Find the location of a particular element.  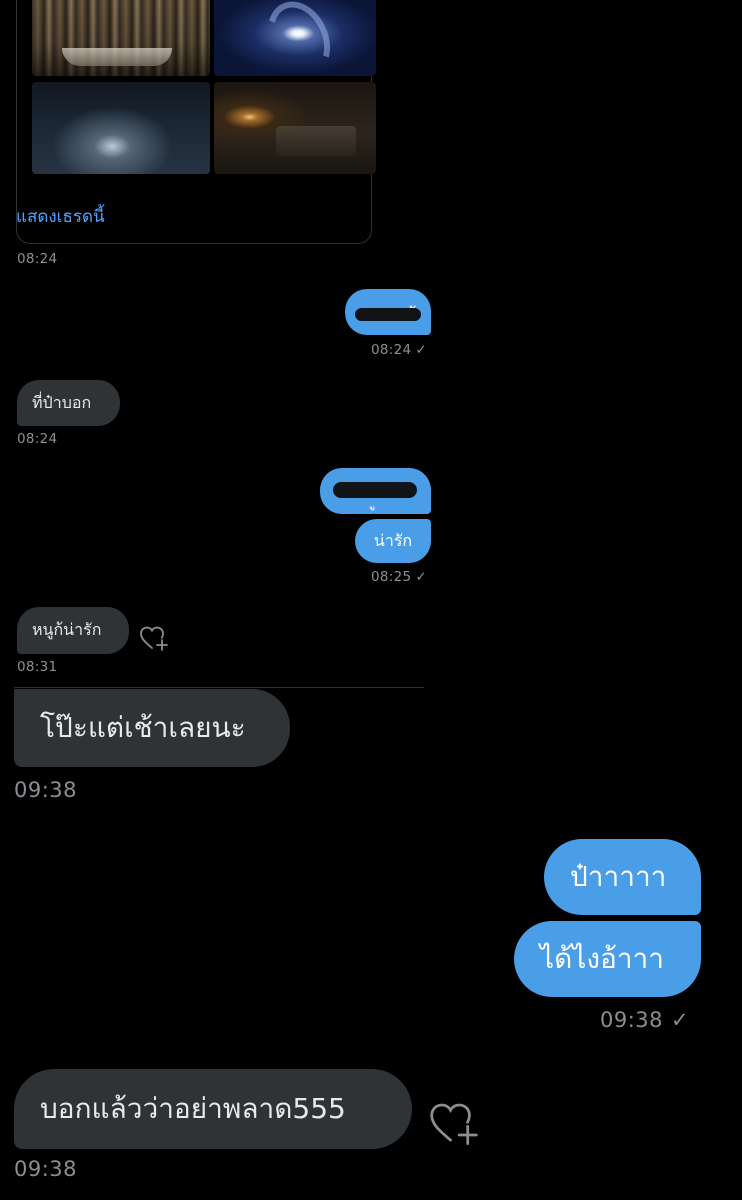

message-text: โป๊ะแต่เช้าเลยนะ is located at coordinates (143, 727).